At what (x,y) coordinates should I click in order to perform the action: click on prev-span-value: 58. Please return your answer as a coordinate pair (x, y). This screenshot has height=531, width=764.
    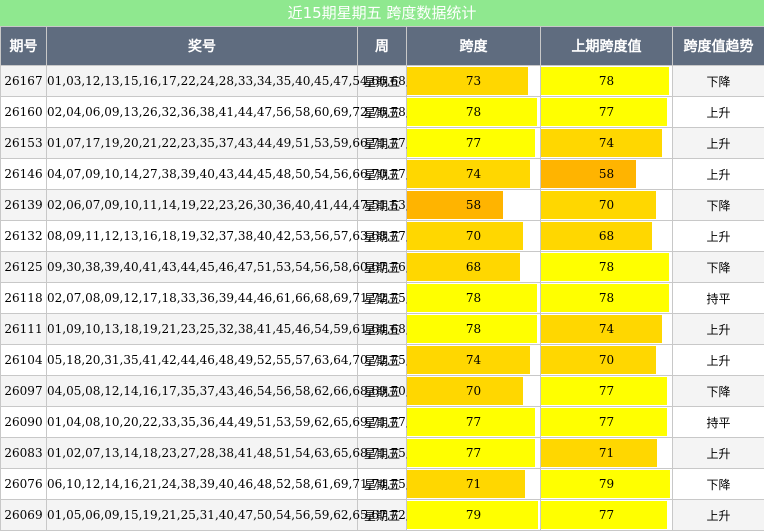
    Looking at the image, I should click on (606, 174).